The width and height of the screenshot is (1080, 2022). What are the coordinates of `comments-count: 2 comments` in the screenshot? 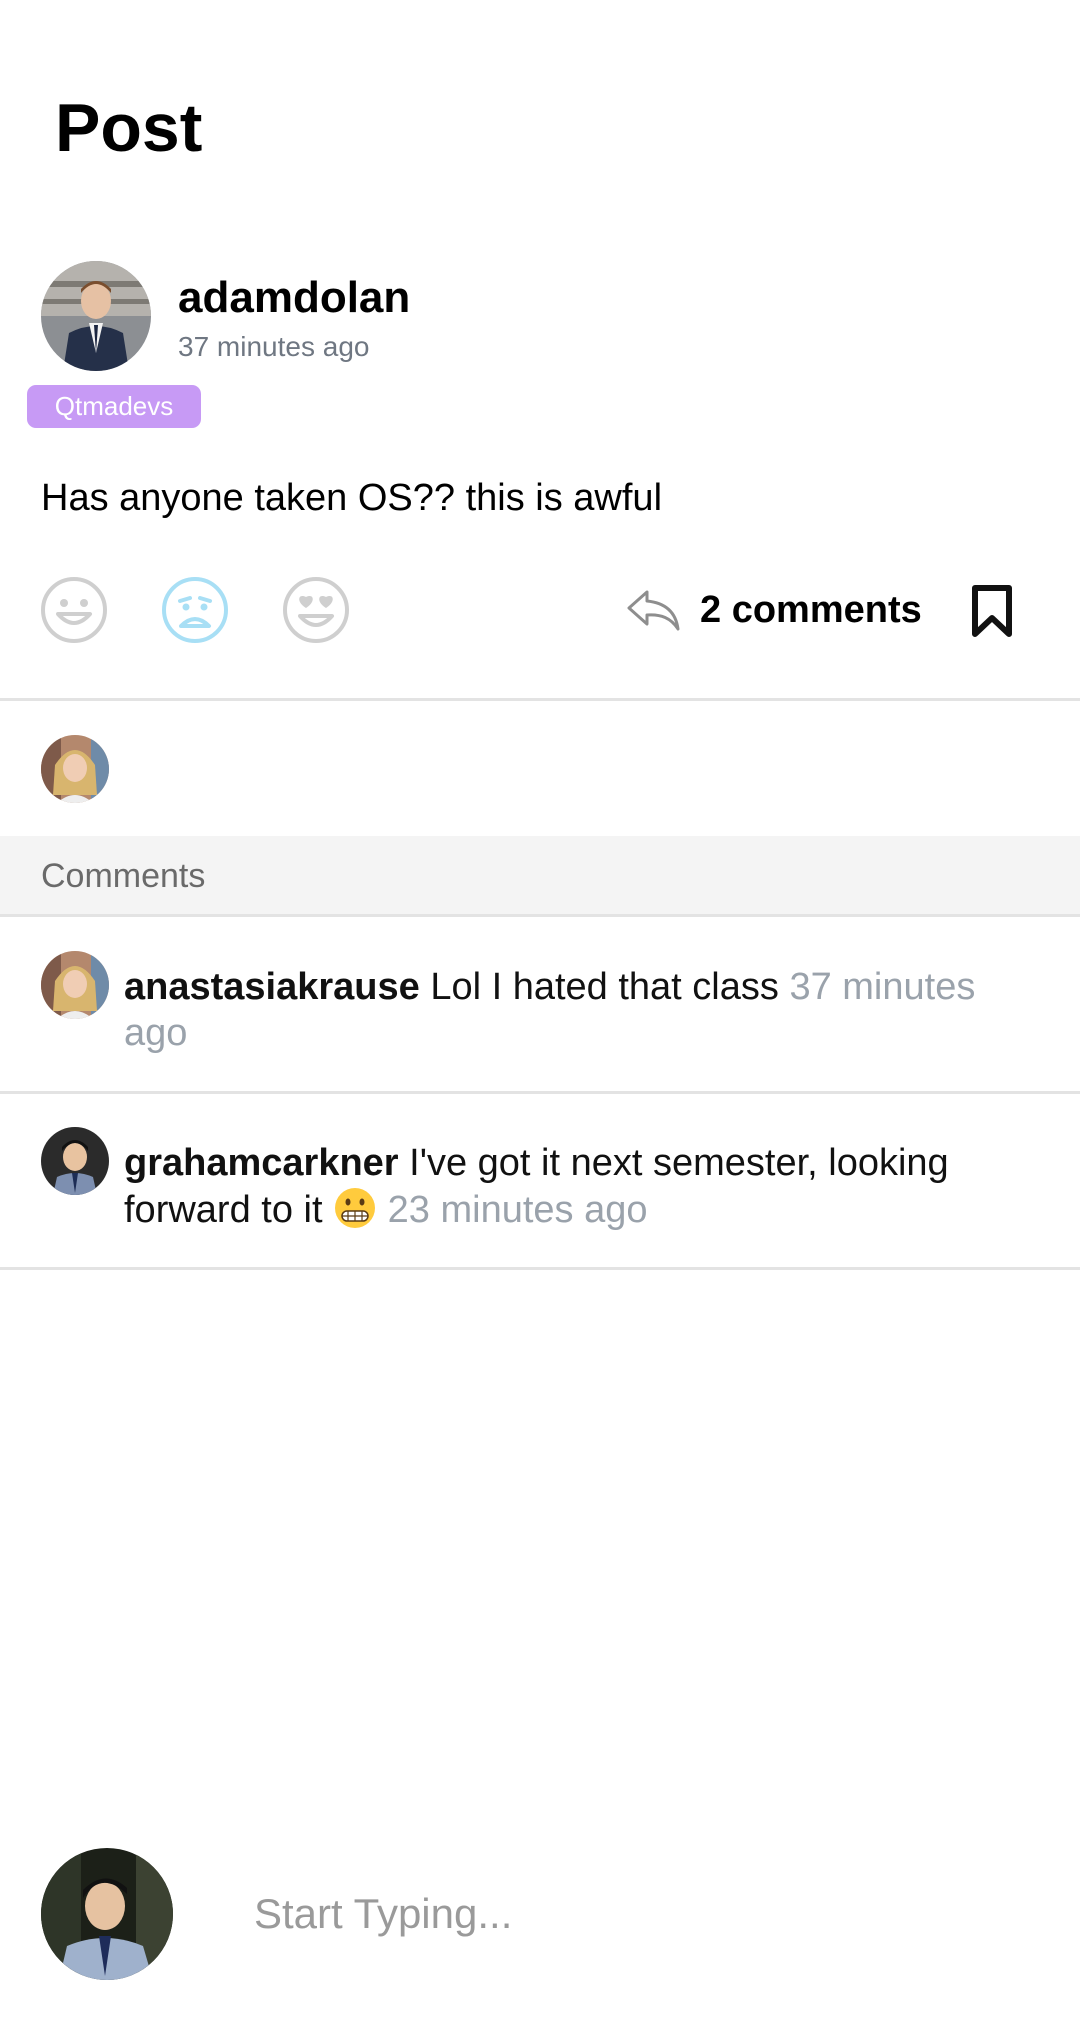 It's located at (811, 610).